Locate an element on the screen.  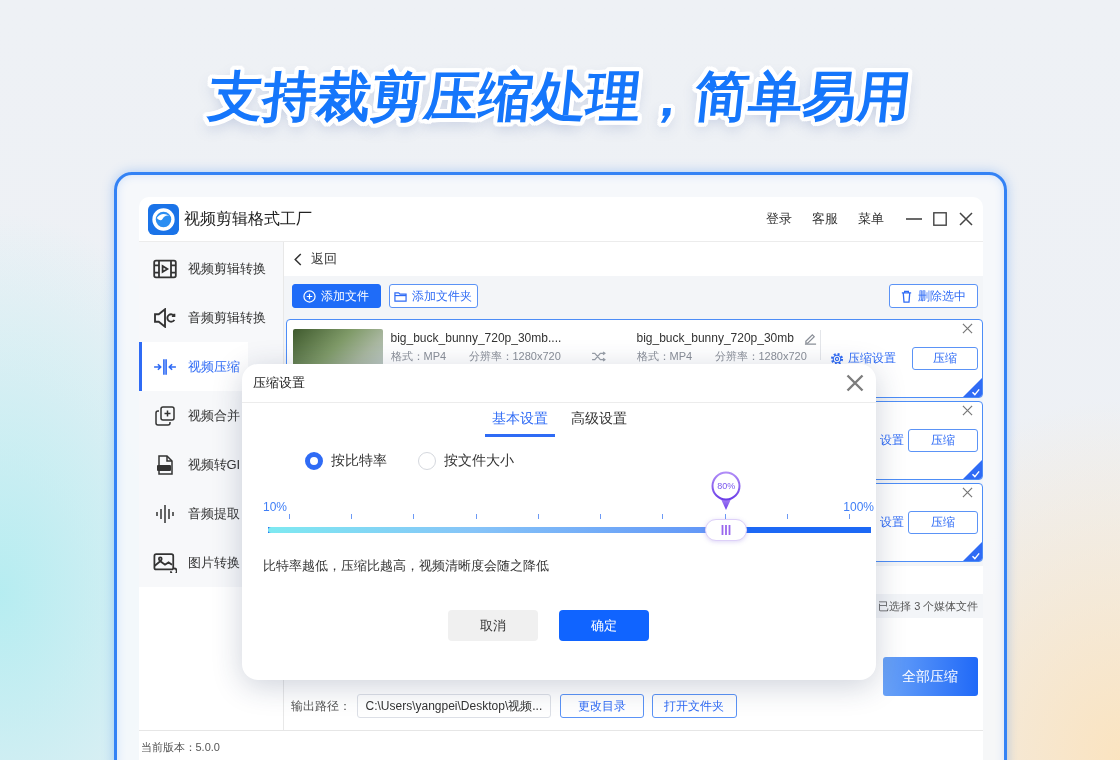
value-pin: 80% is located at coordinates (726, 491).